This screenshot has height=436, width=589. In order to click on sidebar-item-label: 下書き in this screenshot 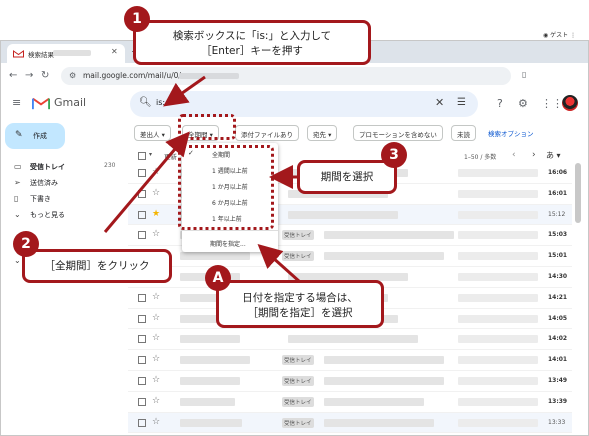, I will do `click(40, 199)`.